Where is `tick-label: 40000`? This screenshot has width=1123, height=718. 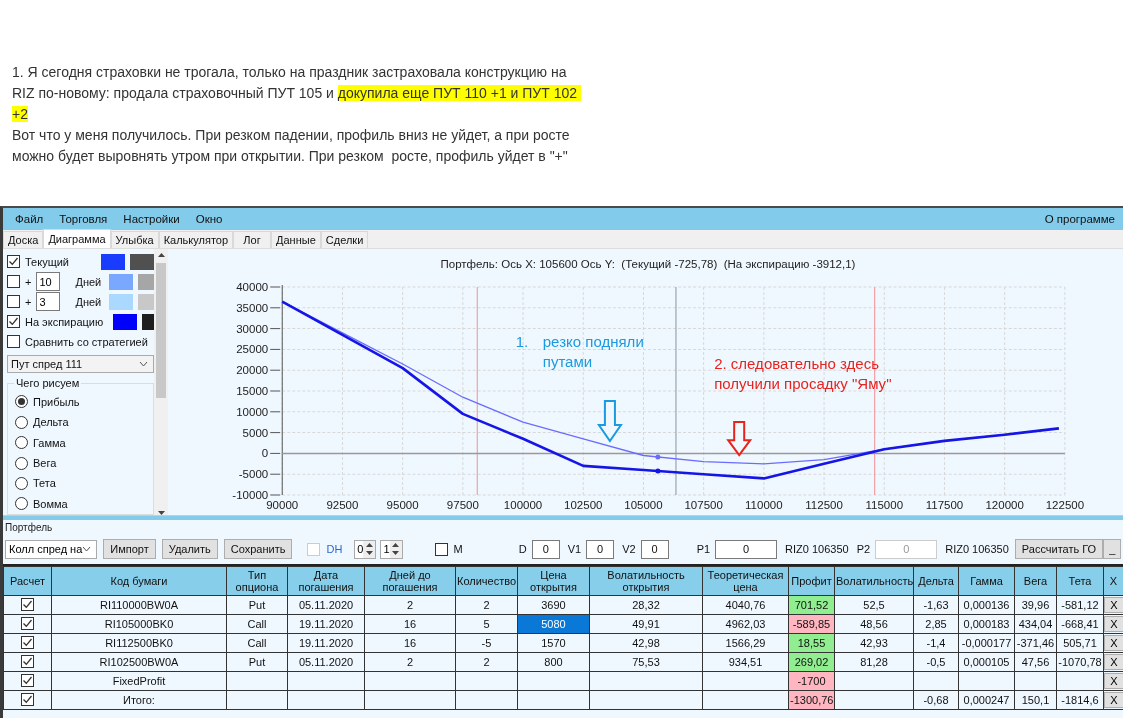 tick-label: 40000 is located at coordinates (252, 287).